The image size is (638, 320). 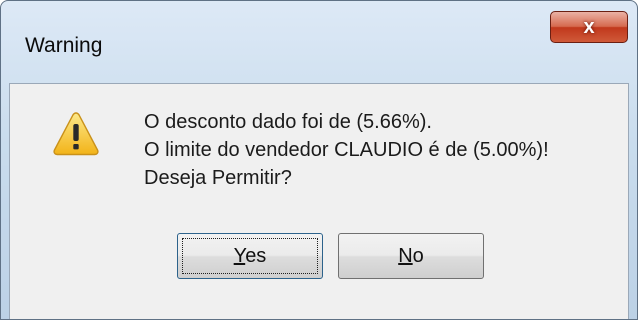 I want to click on yes-button-label: Yes, so click(x=250, y=256).